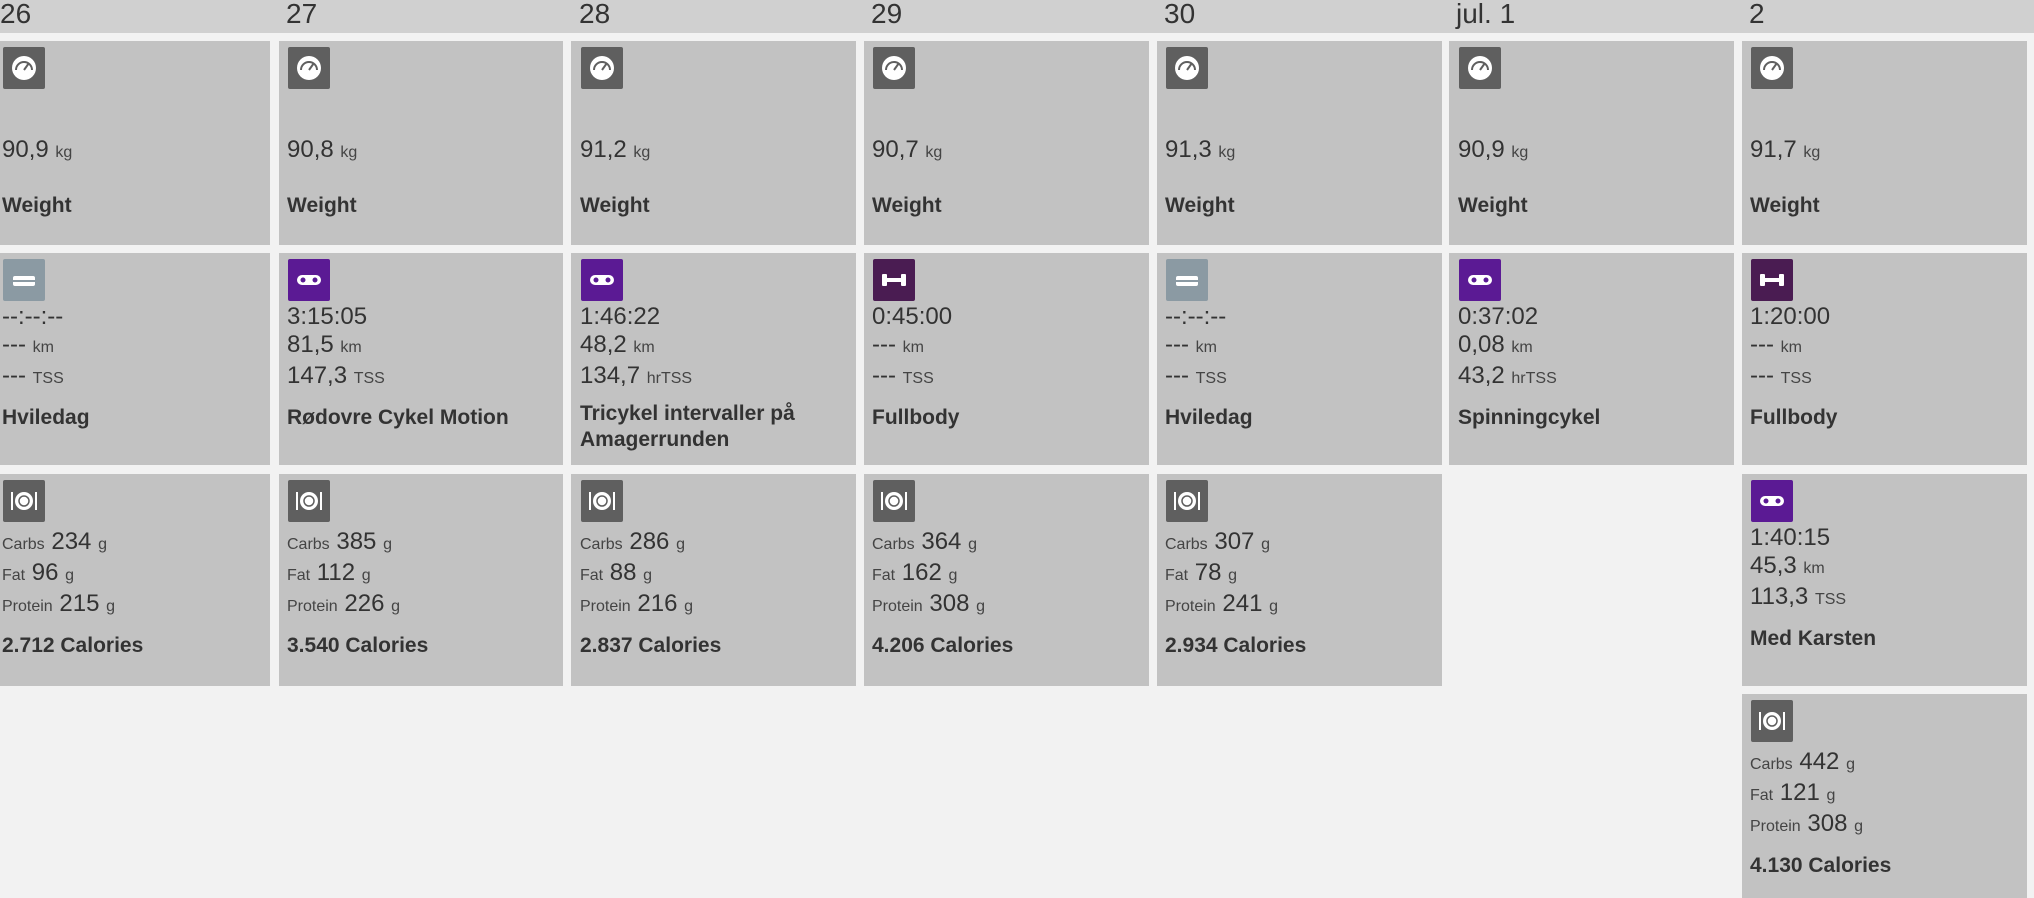 The image size is (2034, 898). What do you see at coordinates (1814, 568) in the screenshot?
I see `distance-unit: km` at bounding box center [1814, 568].